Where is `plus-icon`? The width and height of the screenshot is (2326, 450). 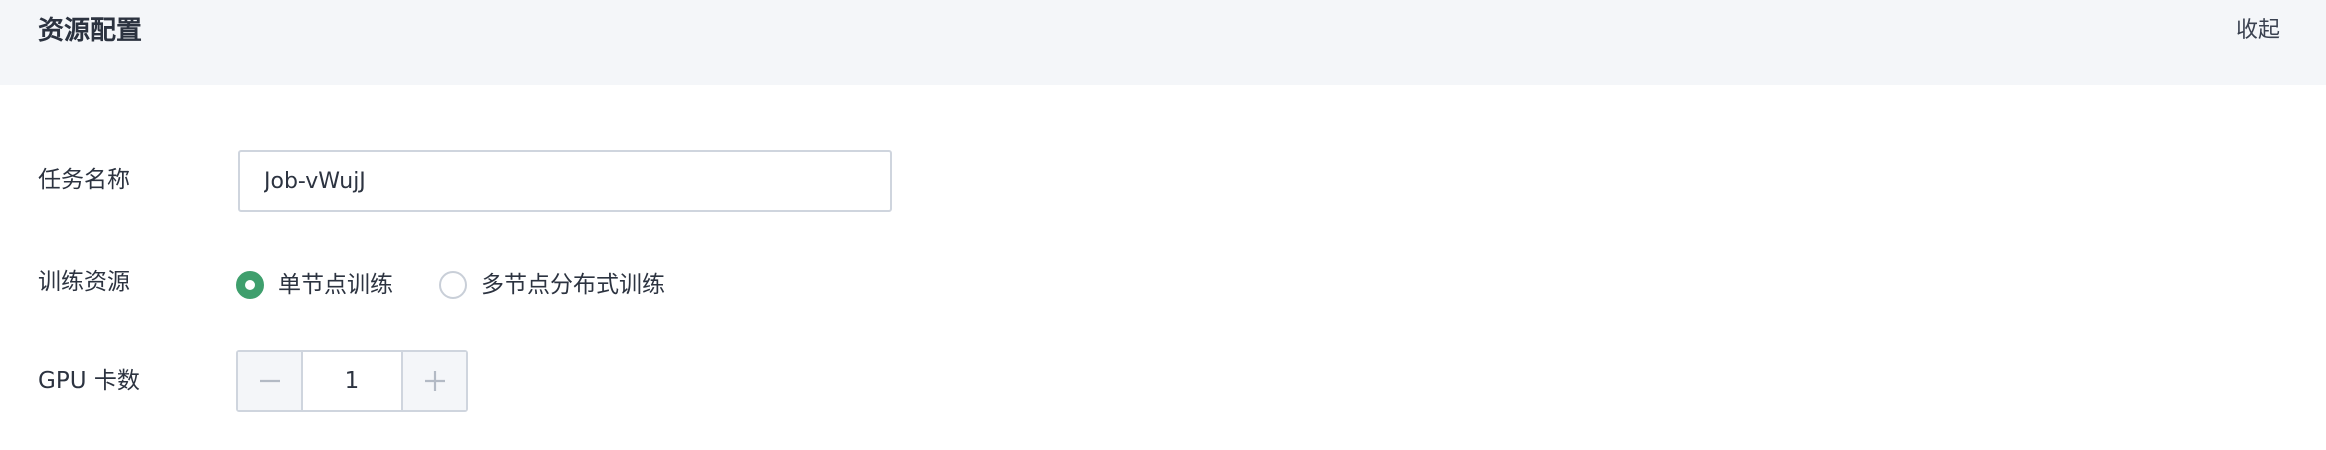 plus-icon is located at coordinates (434, 381).